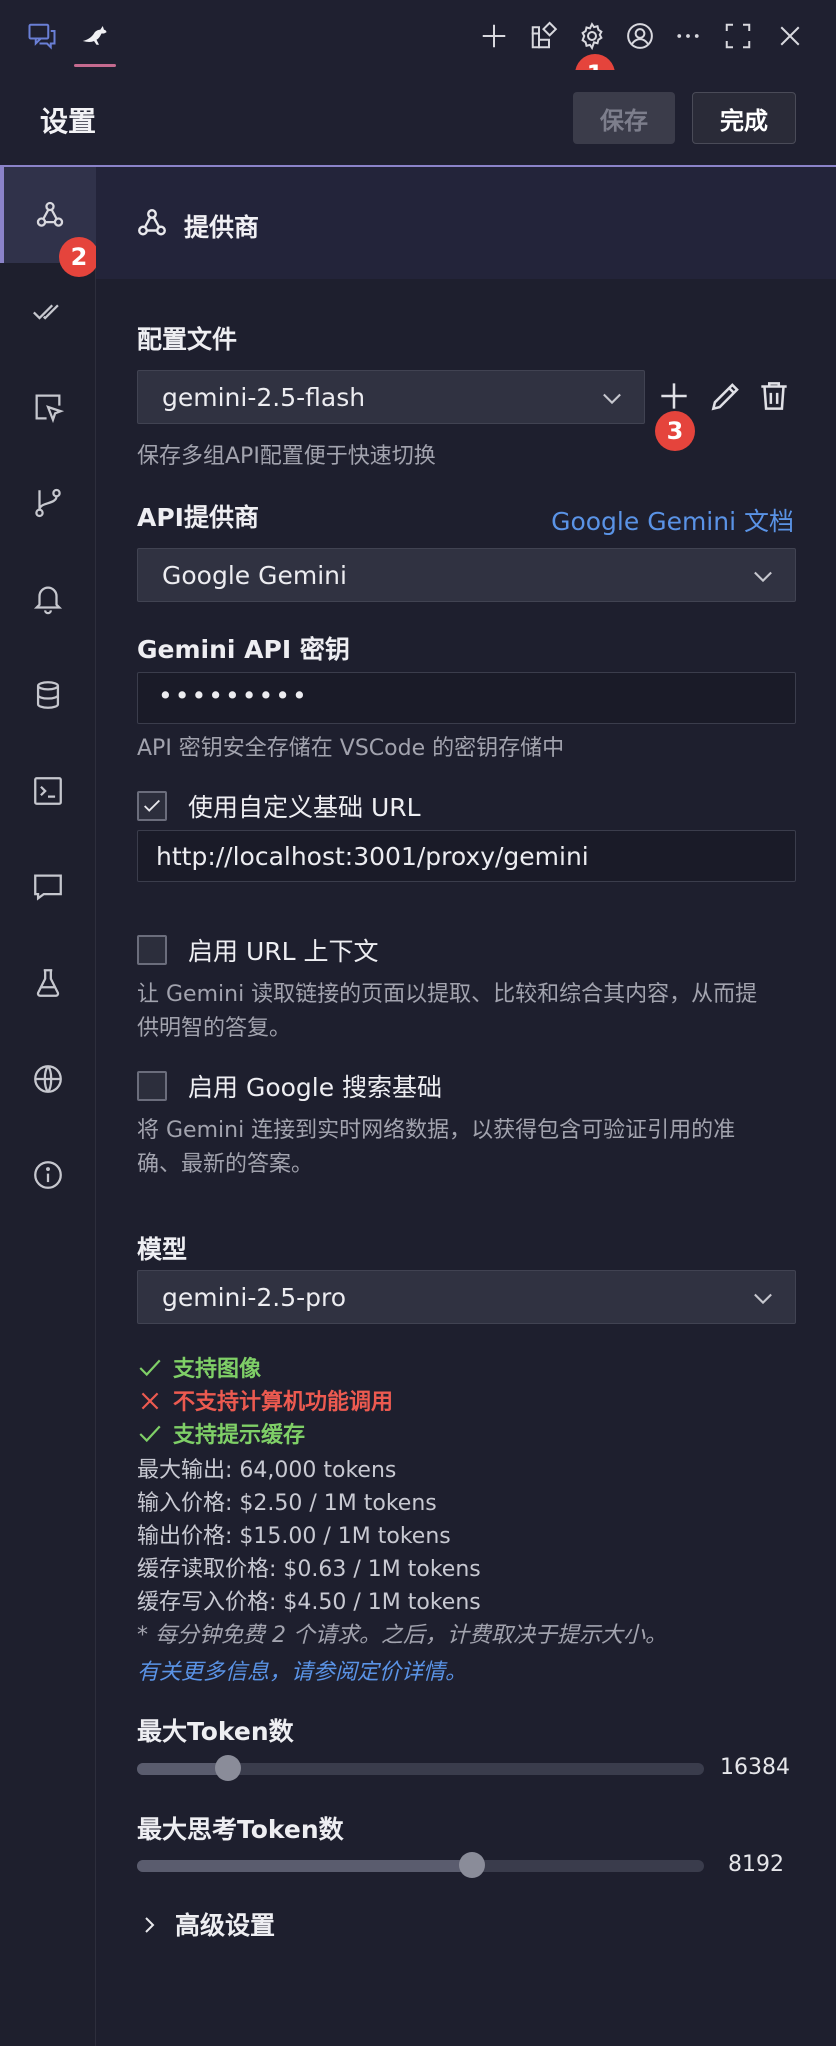  I want to click on model-select: gemini-2.5-pro, so click(466, 1297).